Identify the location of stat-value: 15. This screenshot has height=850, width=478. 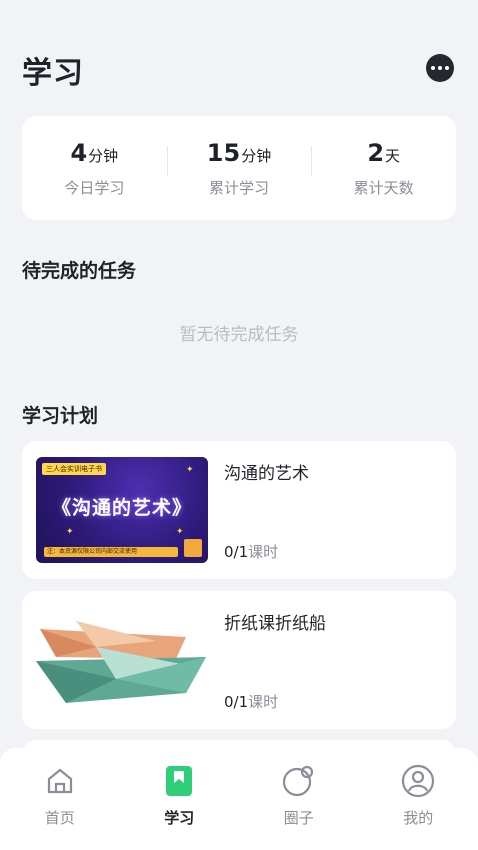
(223, 153).